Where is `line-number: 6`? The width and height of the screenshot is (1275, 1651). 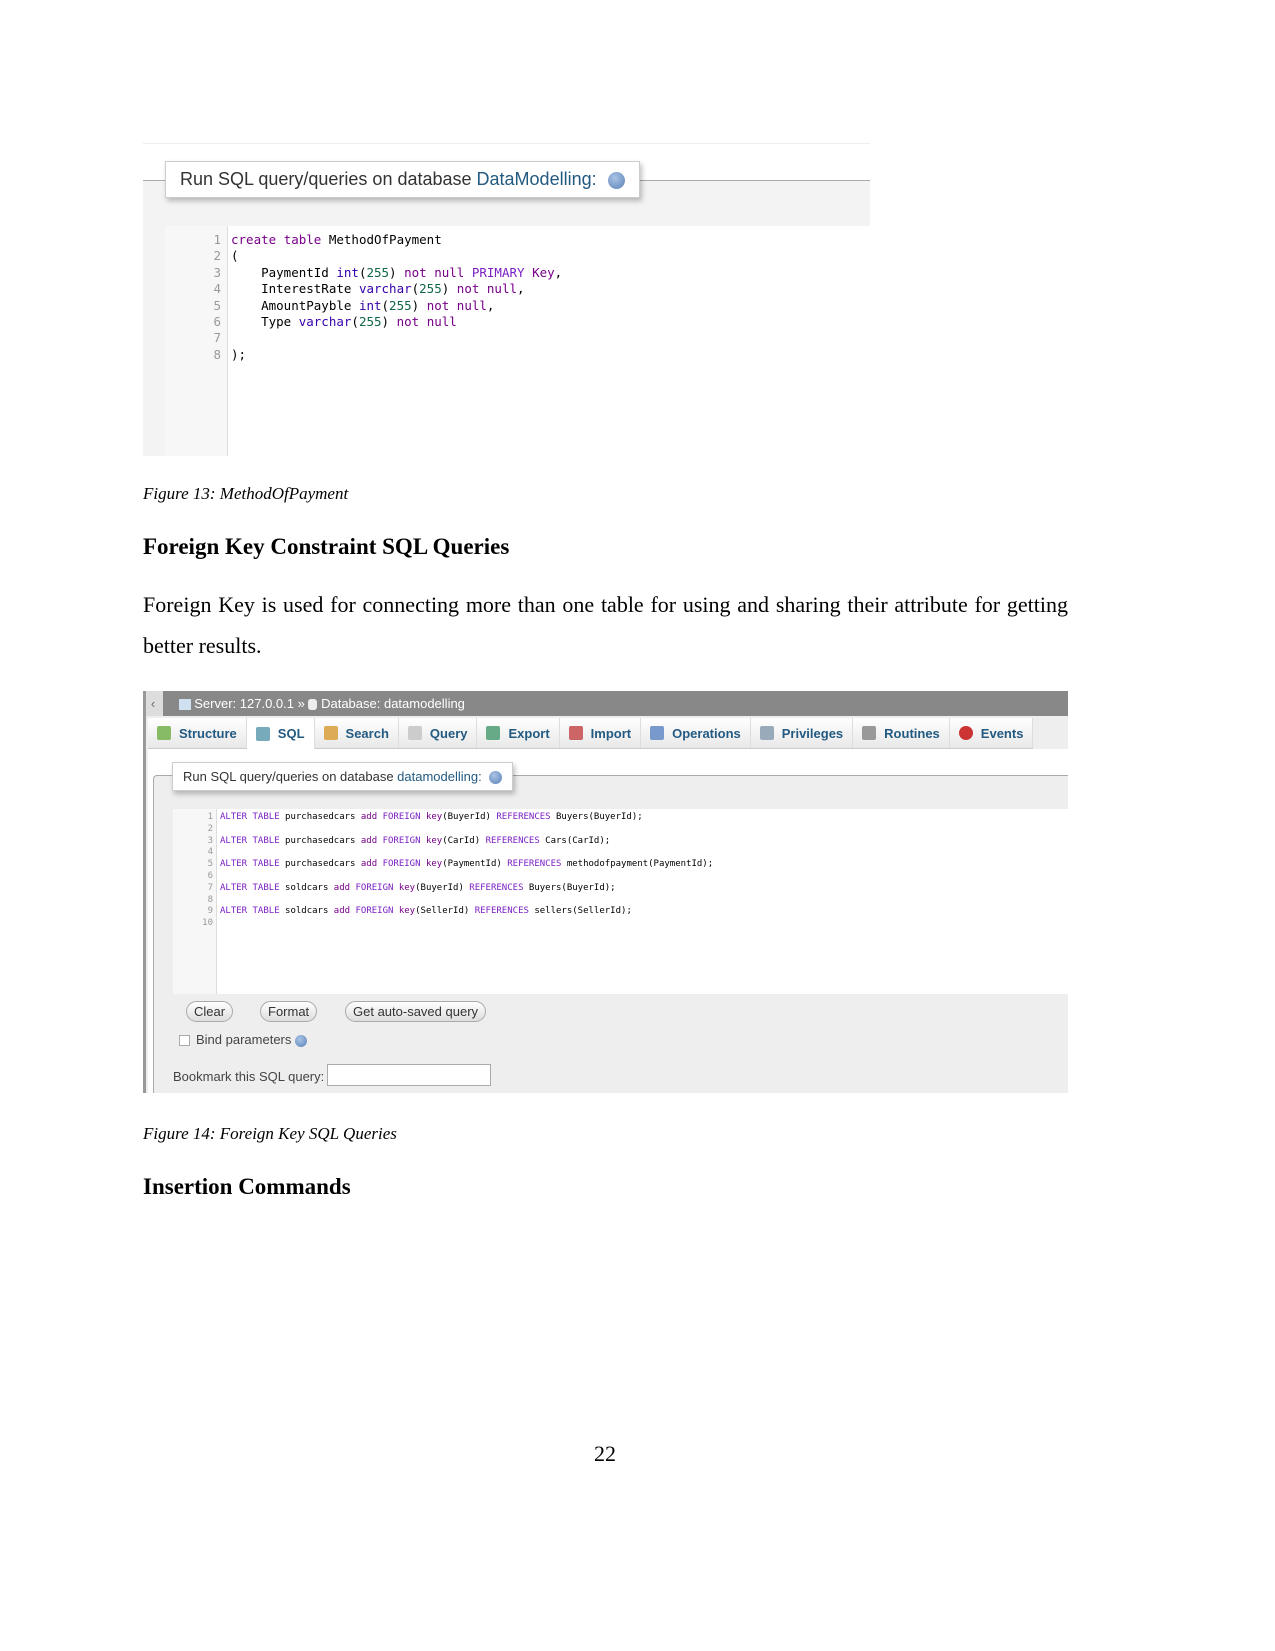
line-number: 6 is located at coordinates (217, 322).